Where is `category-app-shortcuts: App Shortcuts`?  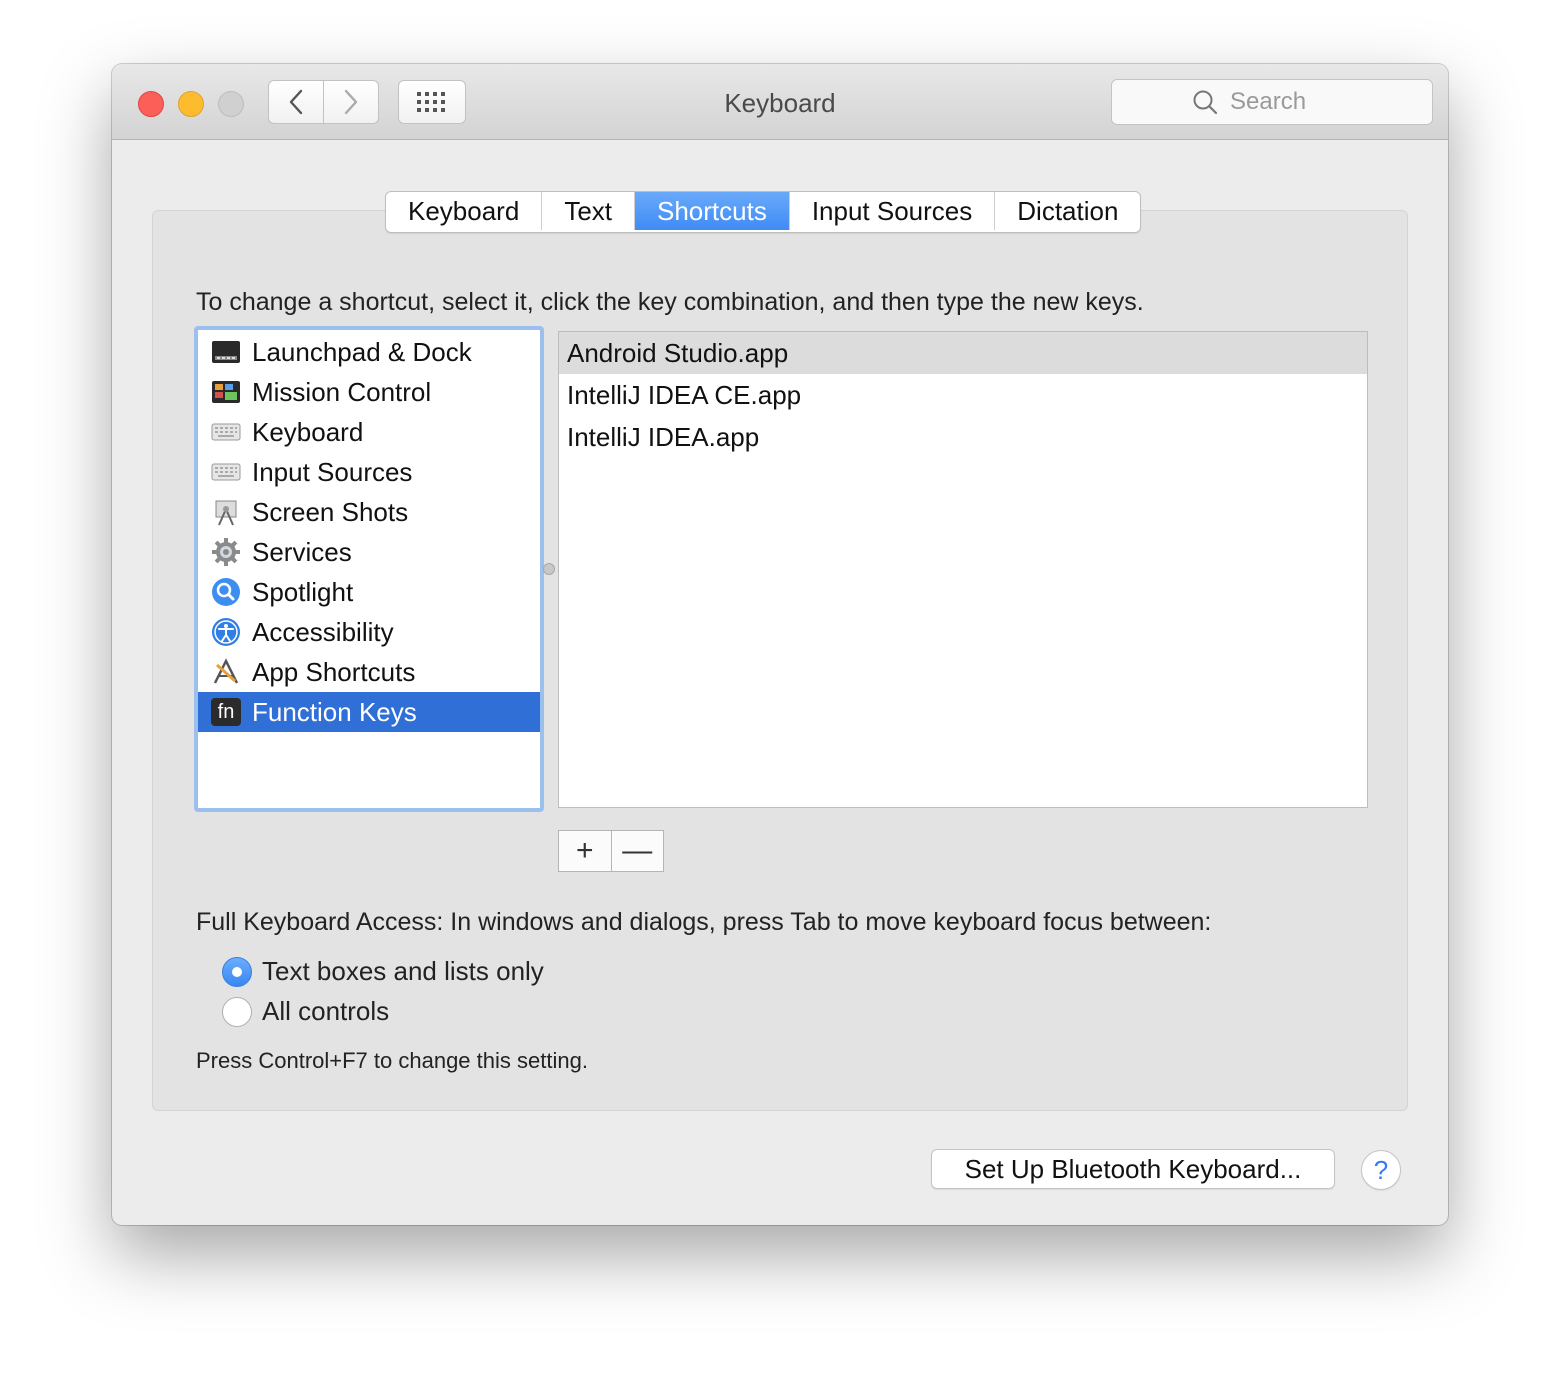
category-app-shortcuts: App Shortcuts is located at coordinates (369, 672).